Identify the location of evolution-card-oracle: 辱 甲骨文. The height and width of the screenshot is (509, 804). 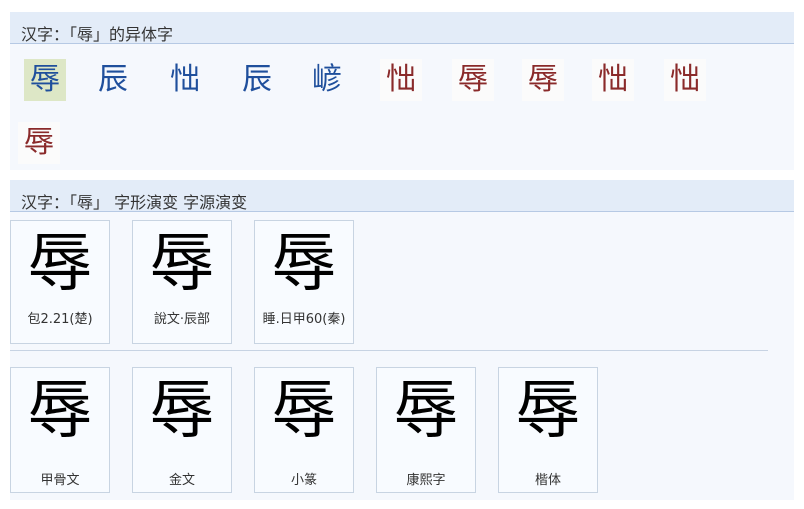
(60, 430).